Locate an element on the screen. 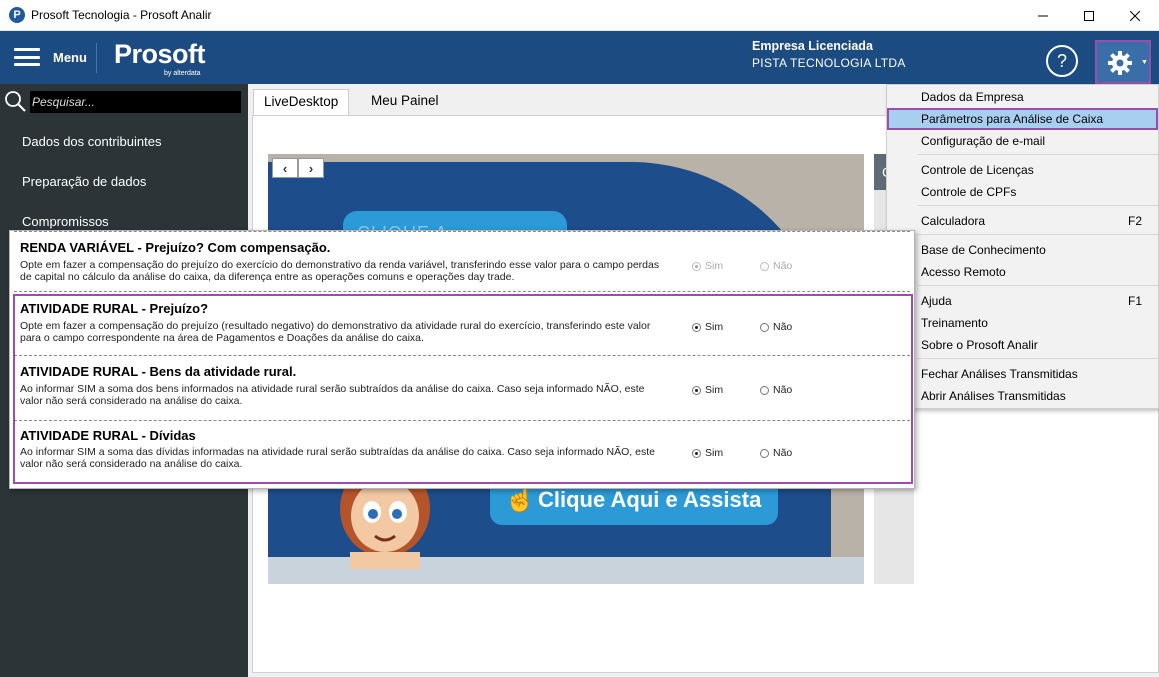 The image size is (1159, 677). sidebar-item-preparacao-dados: Preparação de dados is located at coordinates (84, 181).